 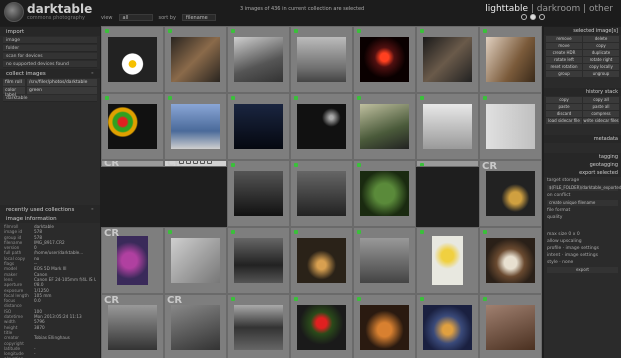 I want to click on collect-rule-1: film roll /srv/filer/photos/darktable, so click(x=50, y=82).